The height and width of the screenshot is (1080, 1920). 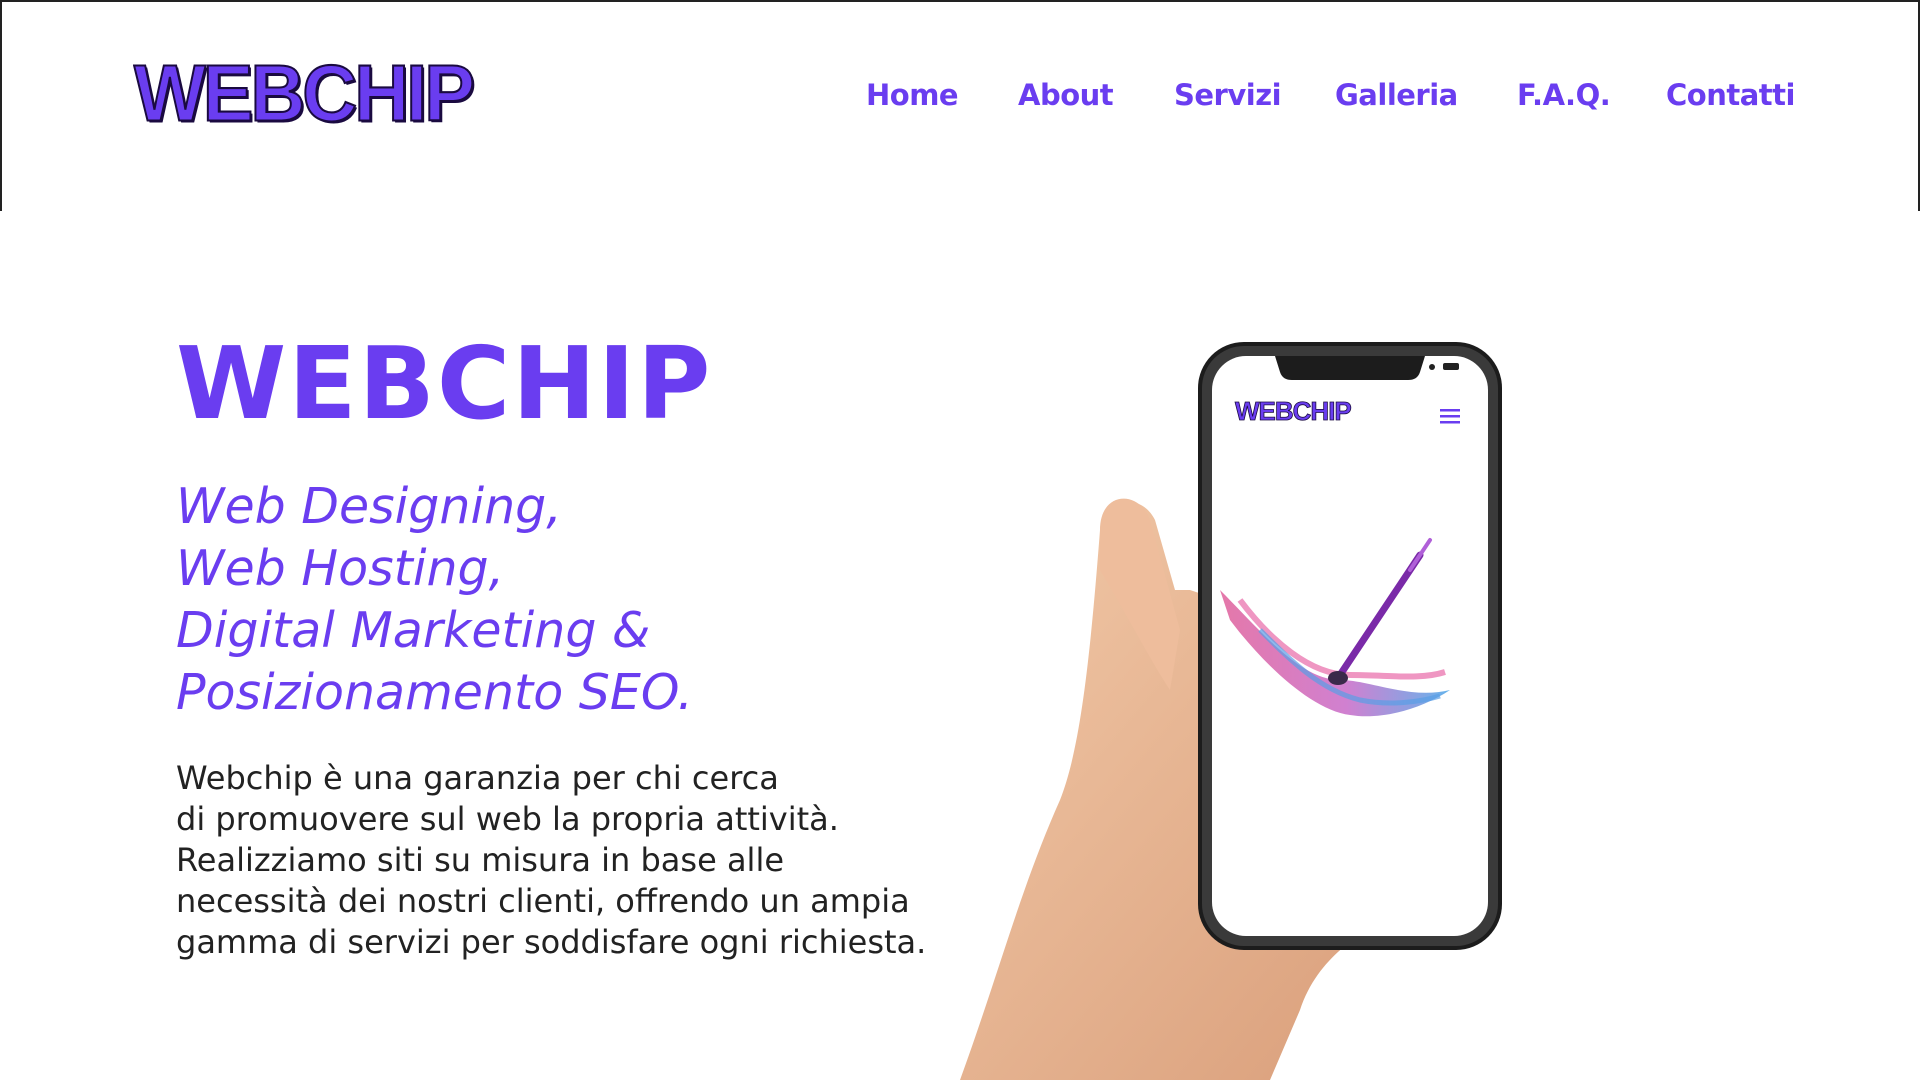 I want to click on hero-description-line: Realizziamo siti su misura in base alle, so click(x=480, y=860).